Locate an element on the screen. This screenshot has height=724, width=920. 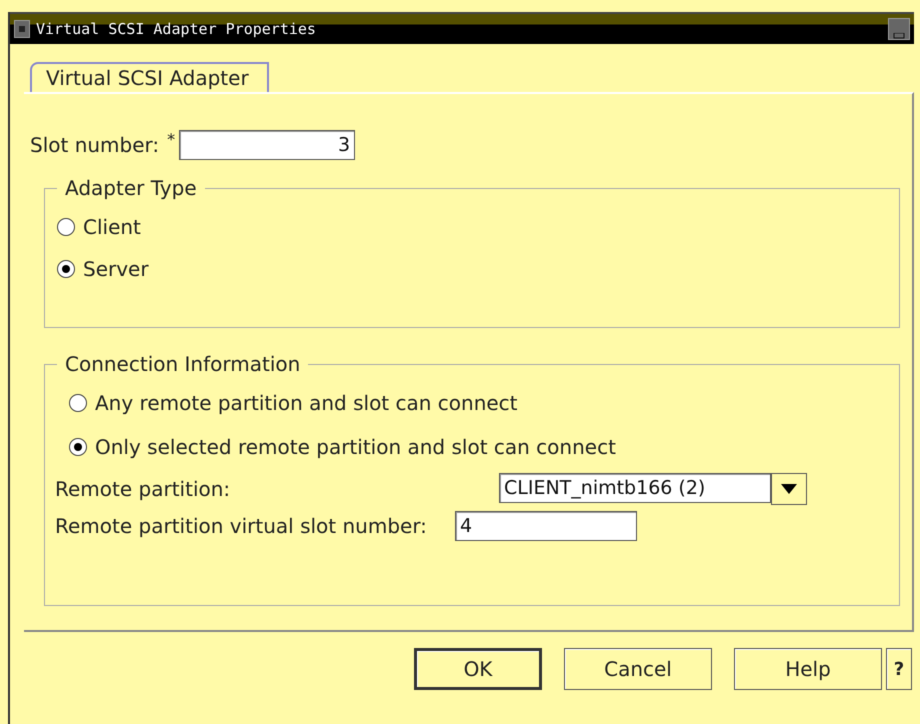
minimize-button is located at coordinates (899, 29).